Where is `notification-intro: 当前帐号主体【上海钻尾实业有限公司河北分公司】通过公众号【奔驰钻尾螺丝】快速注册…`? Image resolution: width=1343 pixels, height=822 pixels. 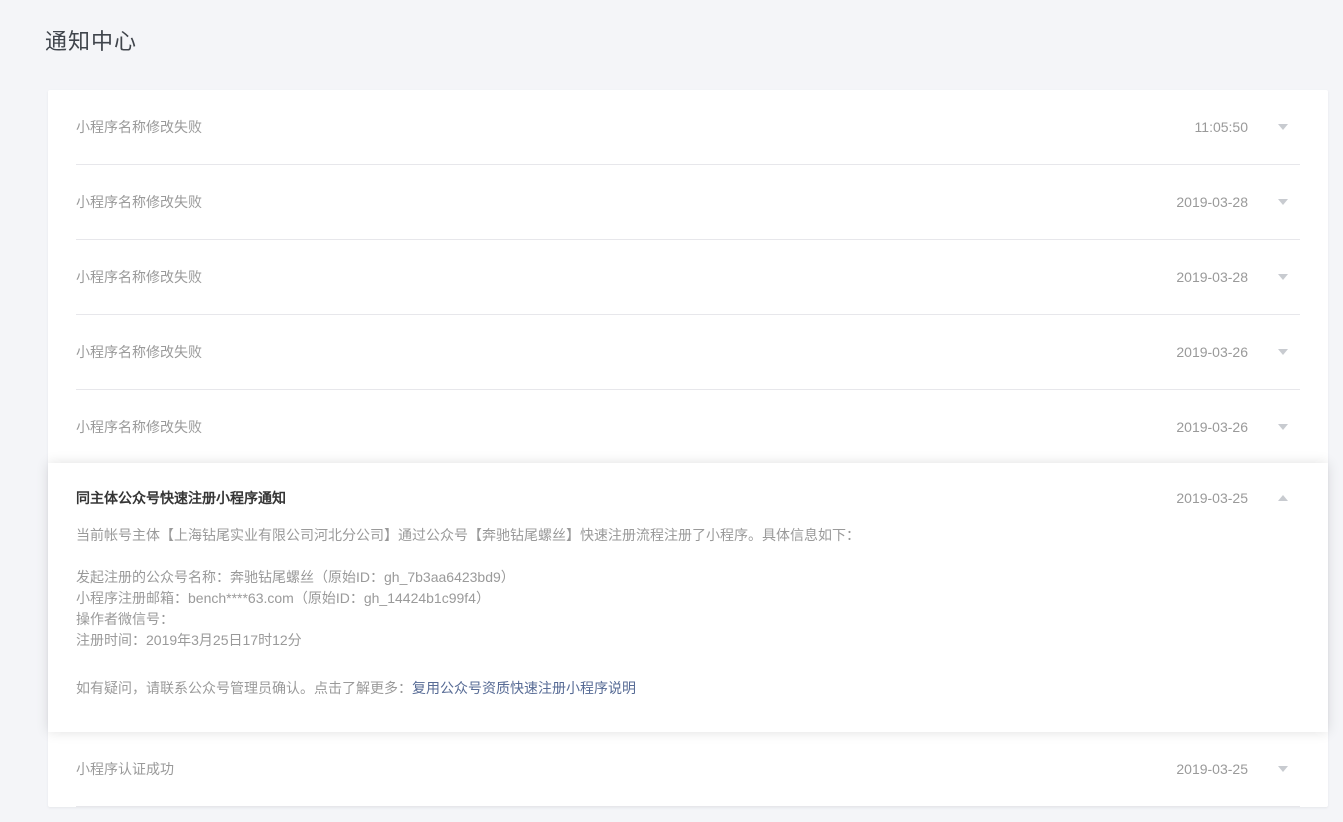
notification-intro: 当前帐号主体【上海钻尾实业有限公司河北分公司】通过公众号【奔驰钻尾螺丝】快速注册… is located at coordinates (468, 535).